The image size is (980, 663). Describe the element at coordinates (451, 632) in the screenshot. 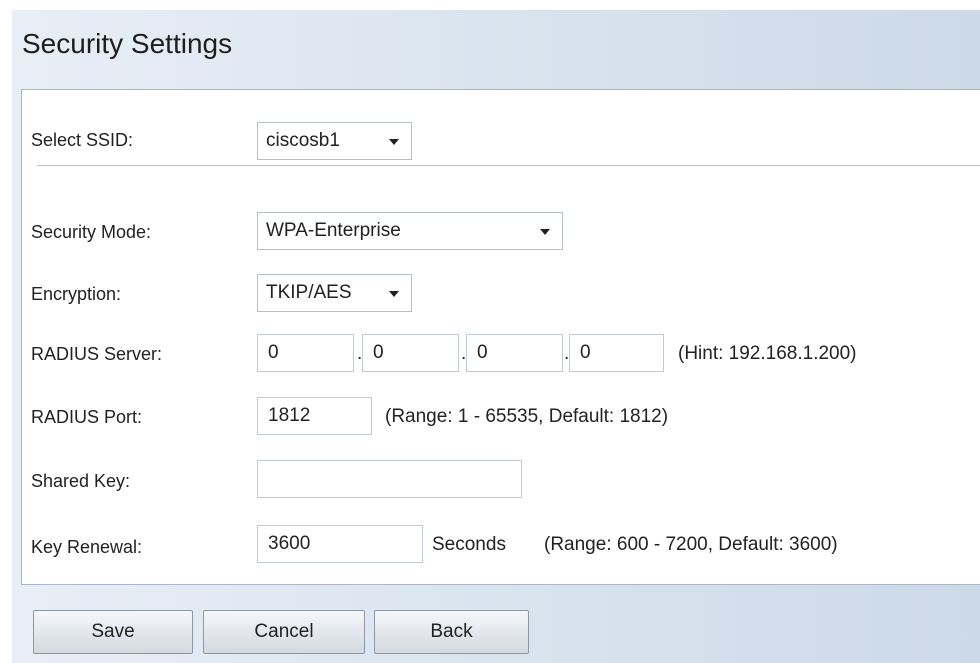

I see `back-button: Back` at that location.